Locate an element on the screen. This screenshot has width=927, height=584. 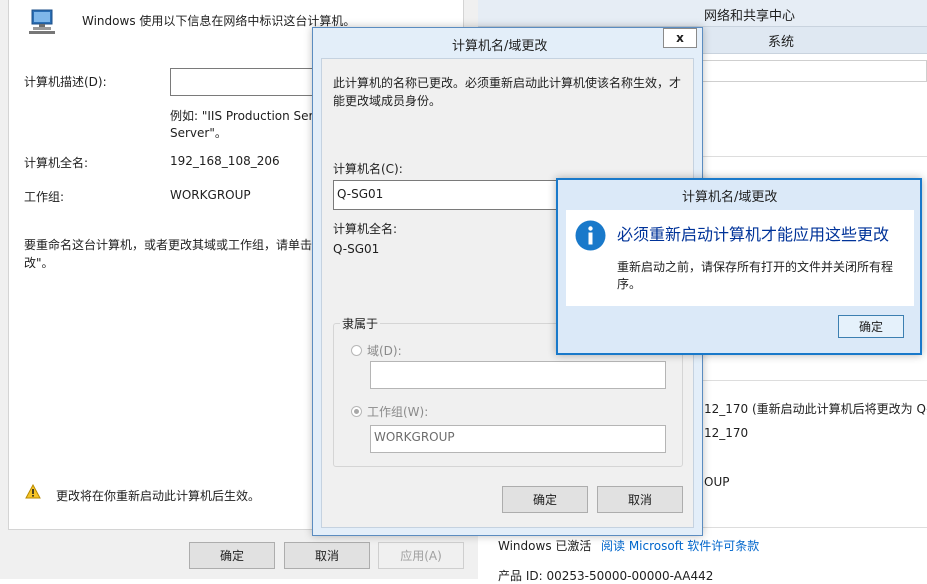
member-of-label: 隶属于 is located at coordinates (360, 323).